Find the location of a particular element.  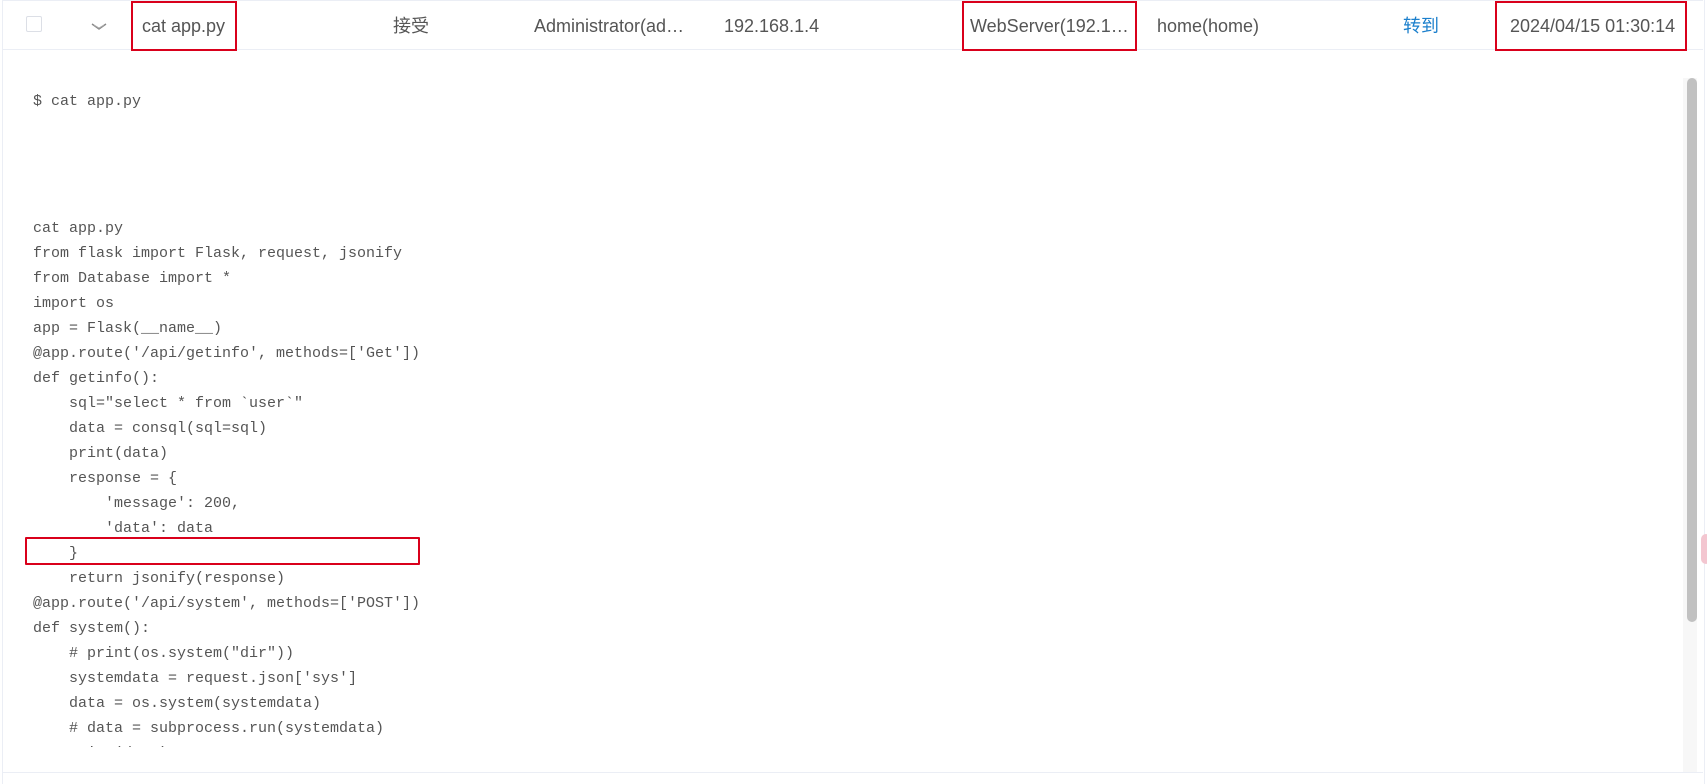

account-cell: home(home) is located at coordinates (1208, 26).